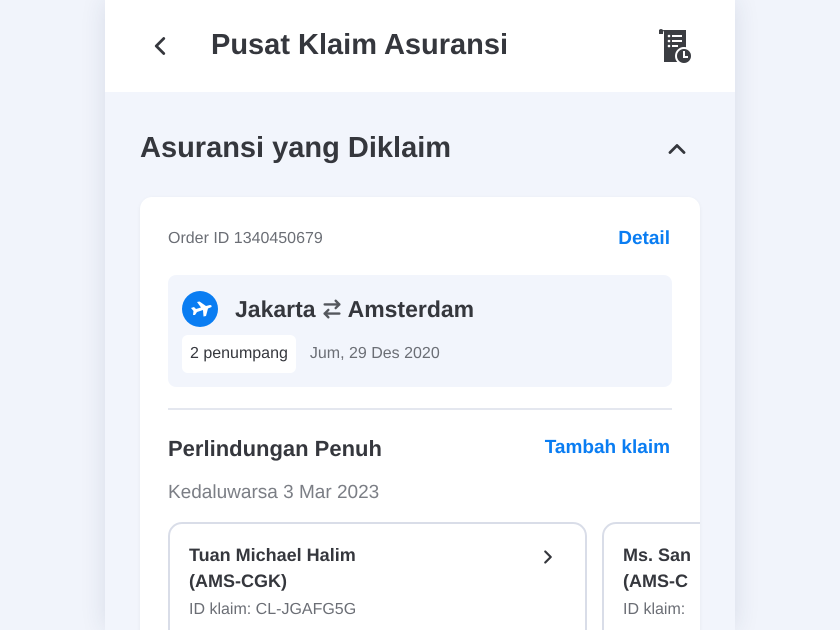 The width and height of the screenshot is (840, 630). I want to click on claim-id: ID klaim:, so click(654, 610).